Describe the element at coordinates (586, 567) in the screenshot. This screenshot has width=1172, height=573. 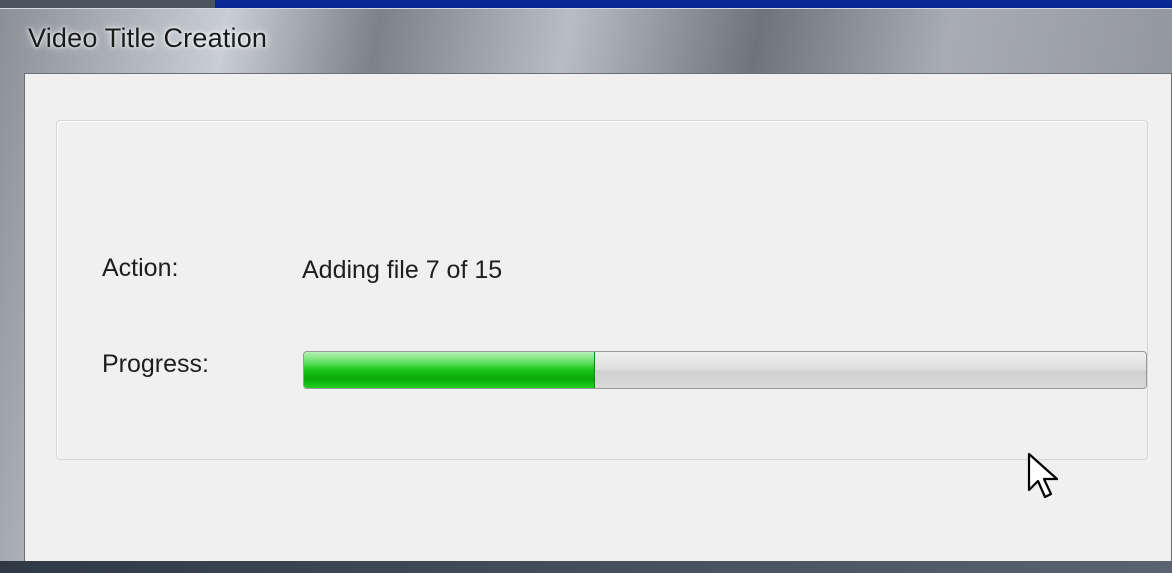
I see `window-frame-bottom` at that location.